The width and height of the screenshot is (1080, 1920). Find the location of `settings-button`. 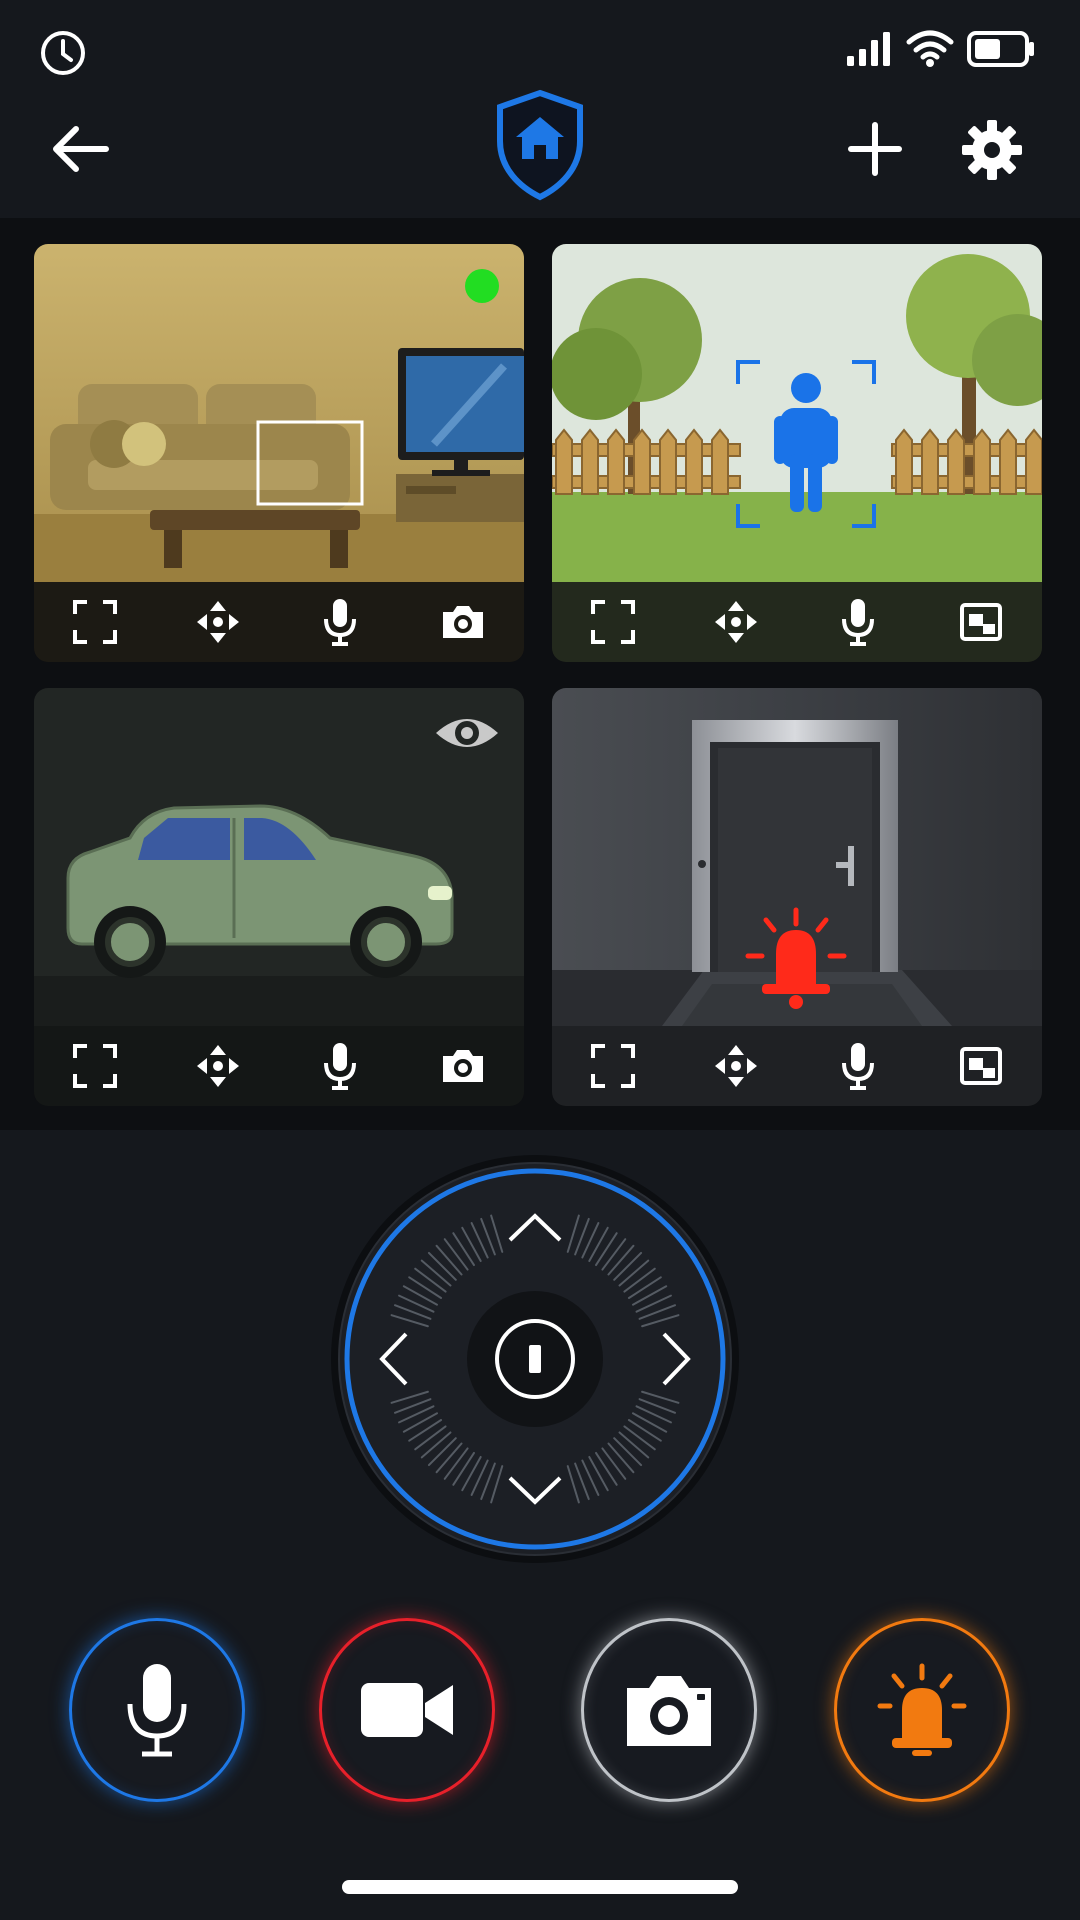

settings-button is located at coordinates (992, 150).